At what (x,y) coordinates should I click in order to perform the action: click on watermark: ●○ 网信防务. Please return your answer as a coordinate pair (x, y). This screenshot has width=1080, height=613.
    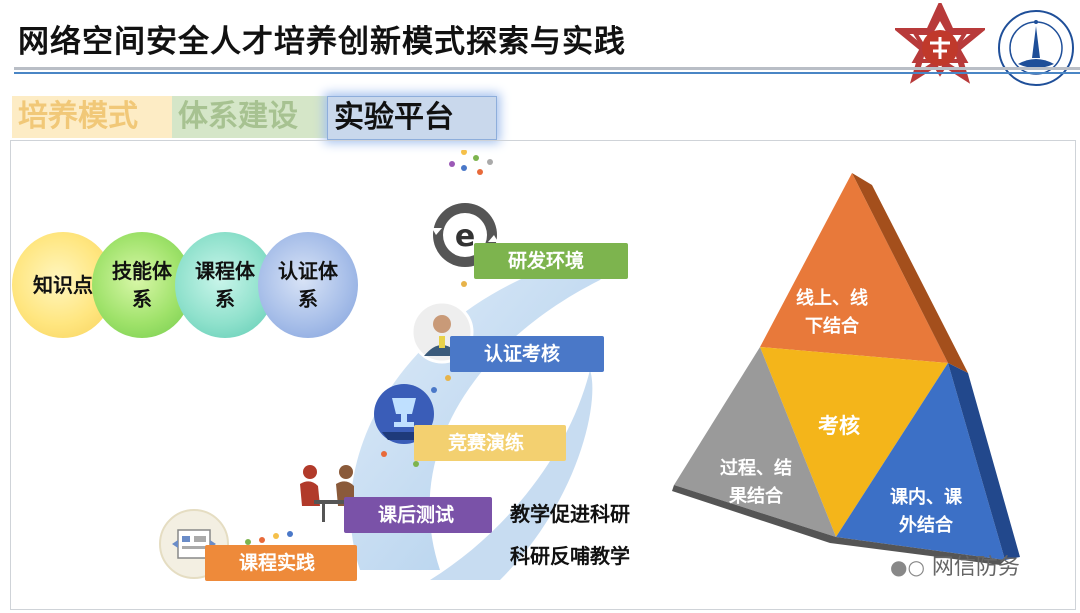
    Looking at the image, I should click on (955, 567).